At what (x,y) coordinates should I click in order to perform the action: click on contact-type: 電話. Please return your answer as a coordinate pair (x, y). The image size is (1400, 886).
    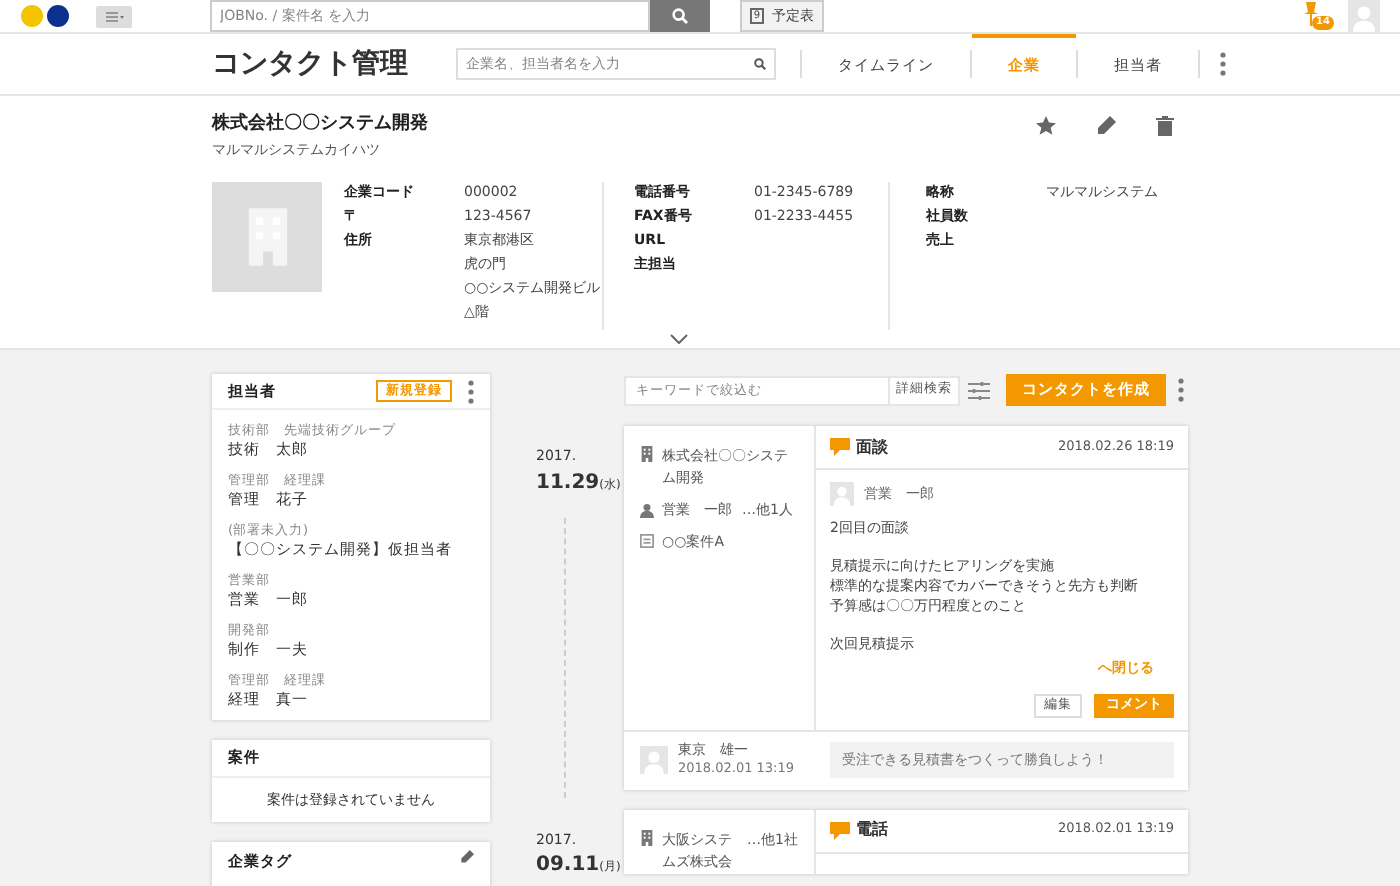
    Looking at the image, I should click on (872, 830).